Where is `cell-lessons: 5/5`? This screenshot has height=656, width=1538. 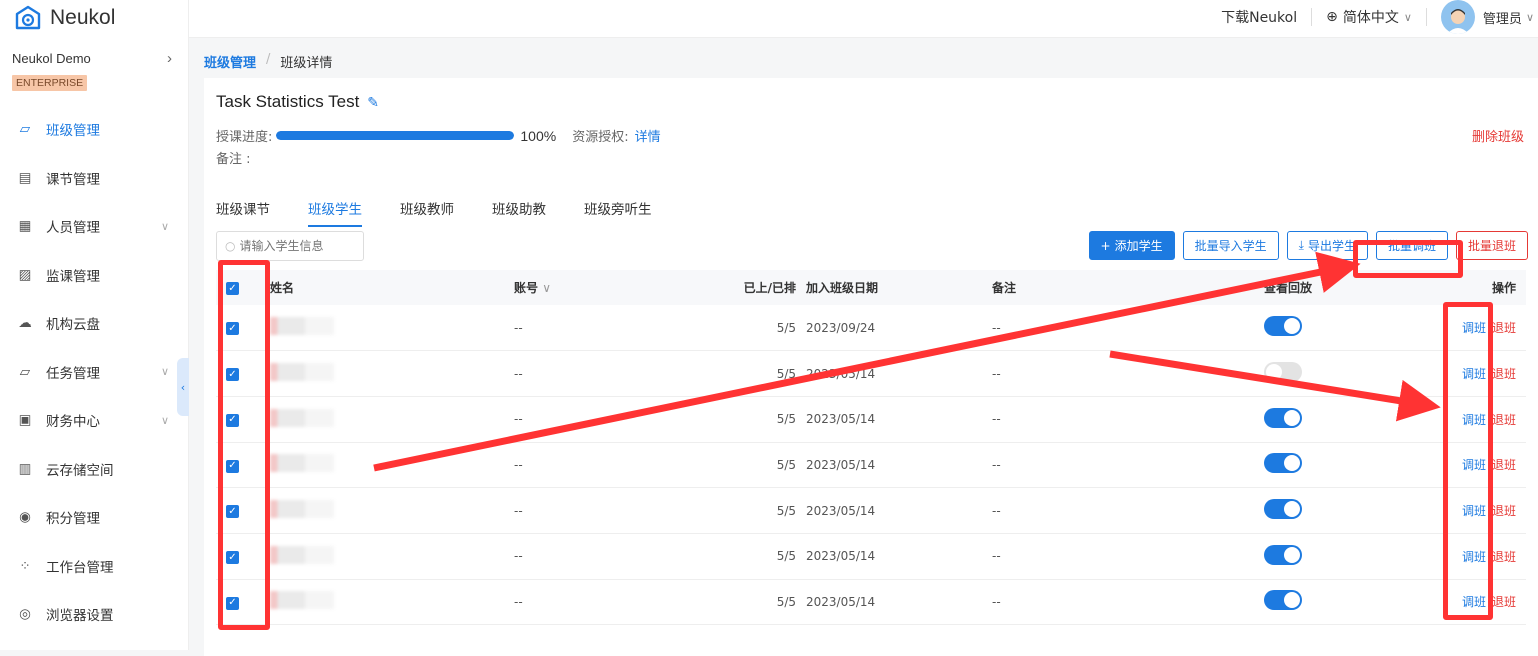
cell-lessons: 5/5 is located at coordinates (753, 602).